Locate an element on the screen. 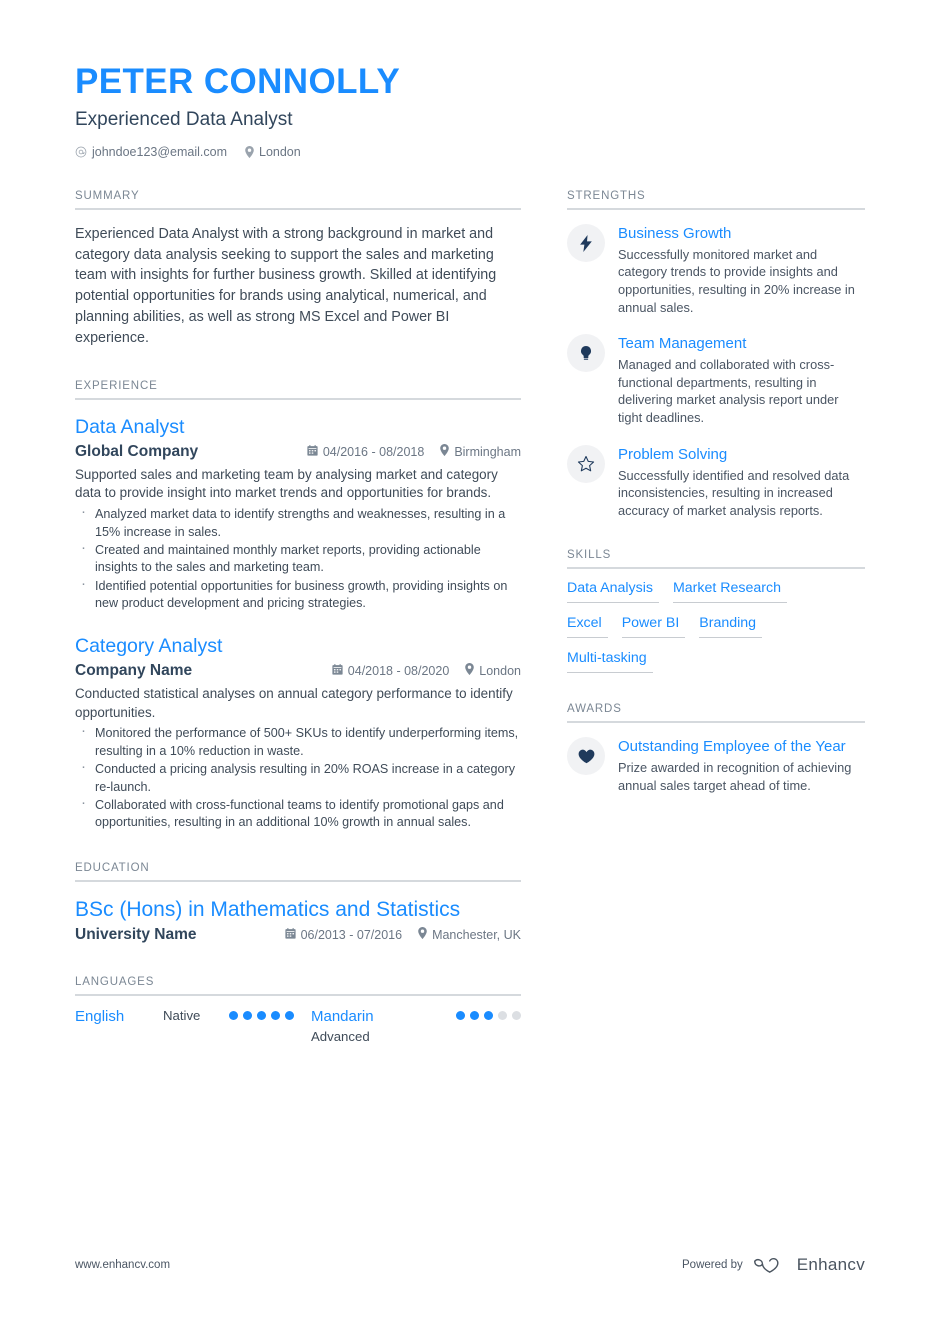  strength-name: Team Management is located at coordinates (682, 344).